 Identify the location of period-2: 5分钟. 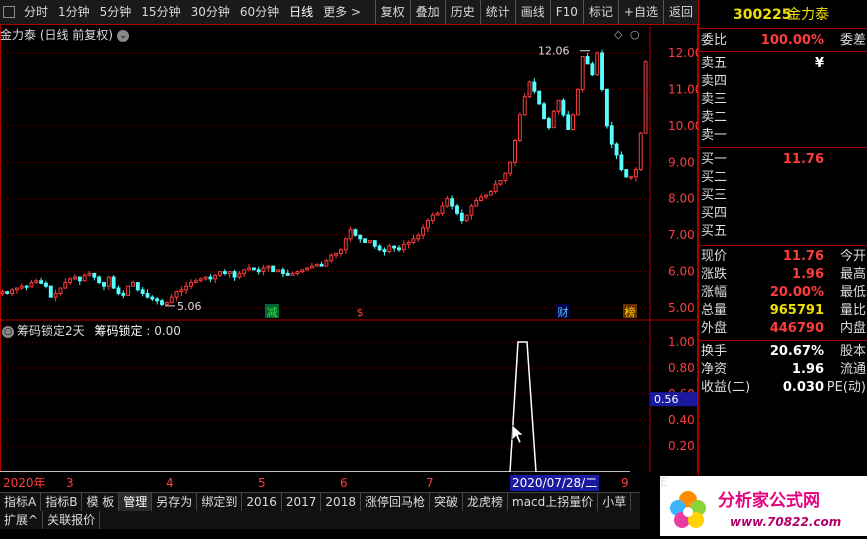
(116, 12).